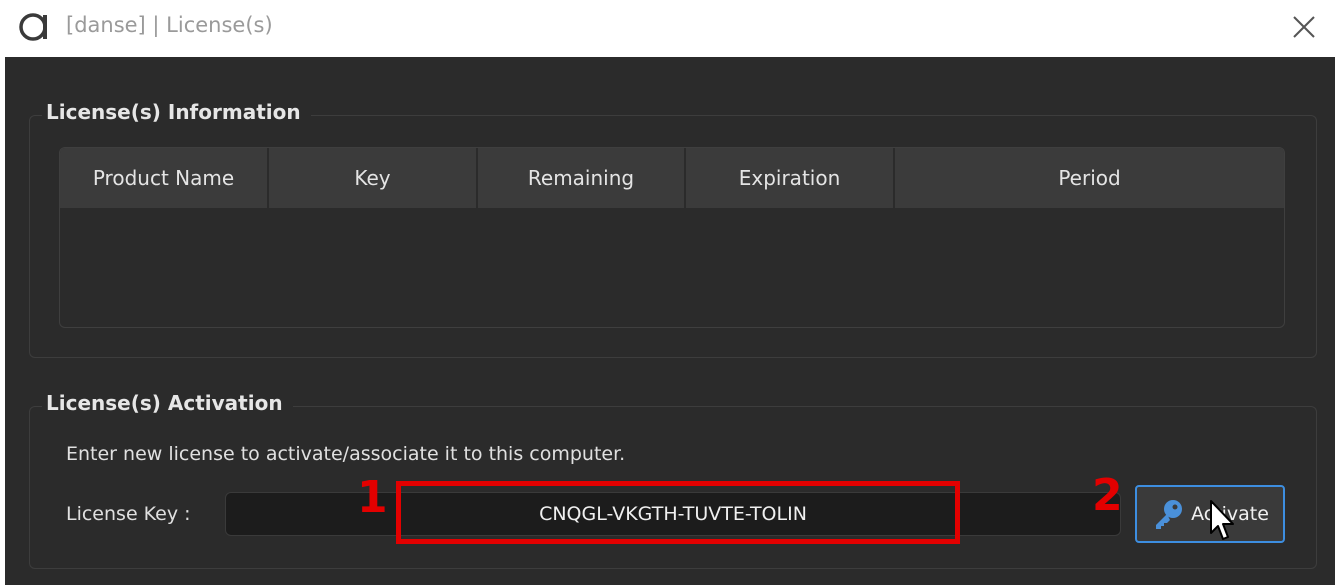 Image resolution: width=1335 pixels, height=585 pixels. Describe the element at coordinates (372, 497) in the screenshot. I see `step-1-marker: 1` at that location.